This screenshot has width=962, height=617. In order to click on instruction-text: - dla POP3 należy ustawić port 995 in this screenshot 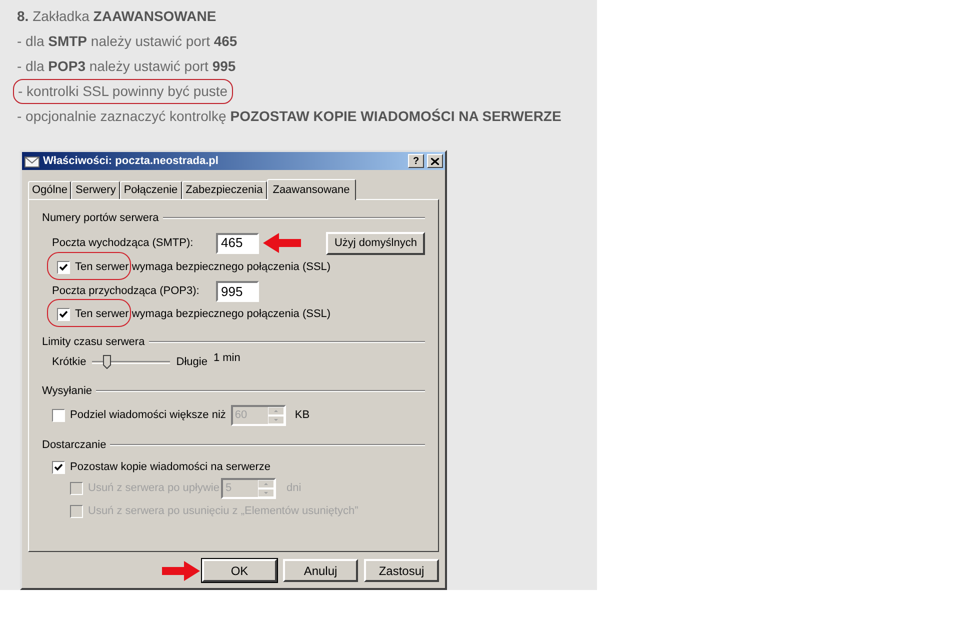, I will do `click(126, 66)`.